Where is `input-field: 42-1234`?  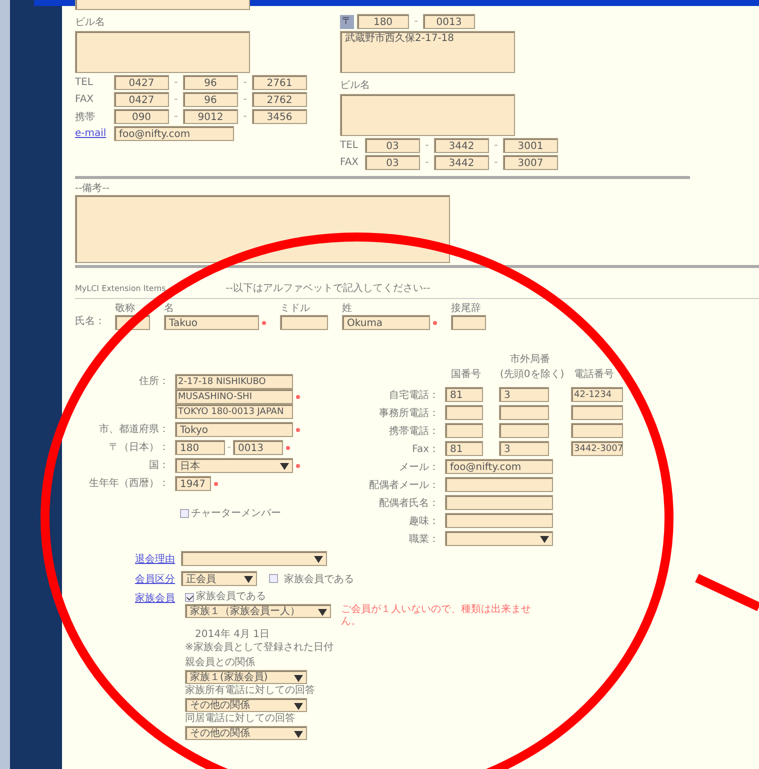 input-field: 42-1234 is located at coordinates (597, 394).